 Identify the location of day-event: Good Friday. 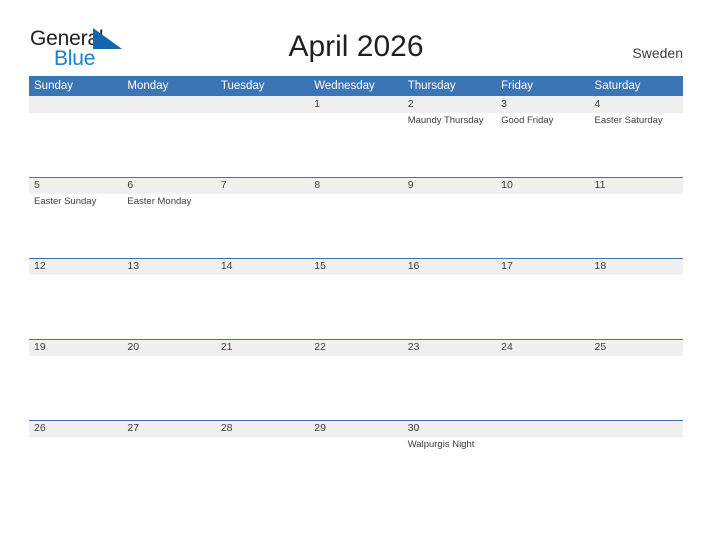
(527, 120).